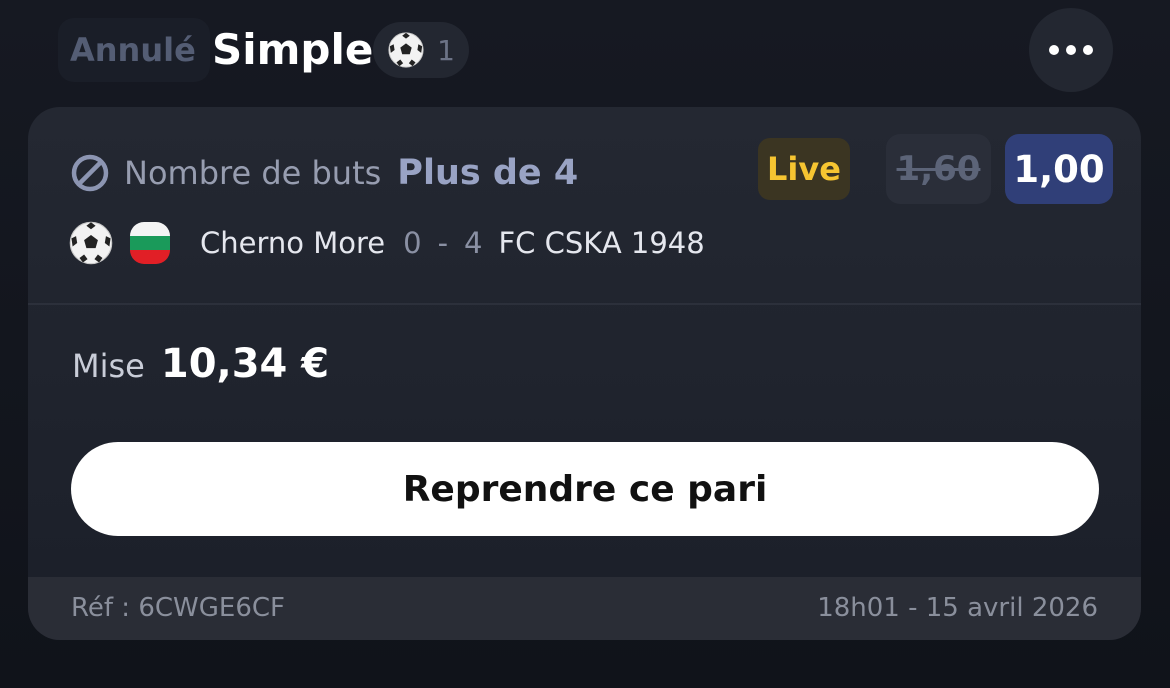  Describe the element at coordinates (957, 608) in the screenshot. I see `bet-datetime: 18h01 - 15 avril 2026` at that location.